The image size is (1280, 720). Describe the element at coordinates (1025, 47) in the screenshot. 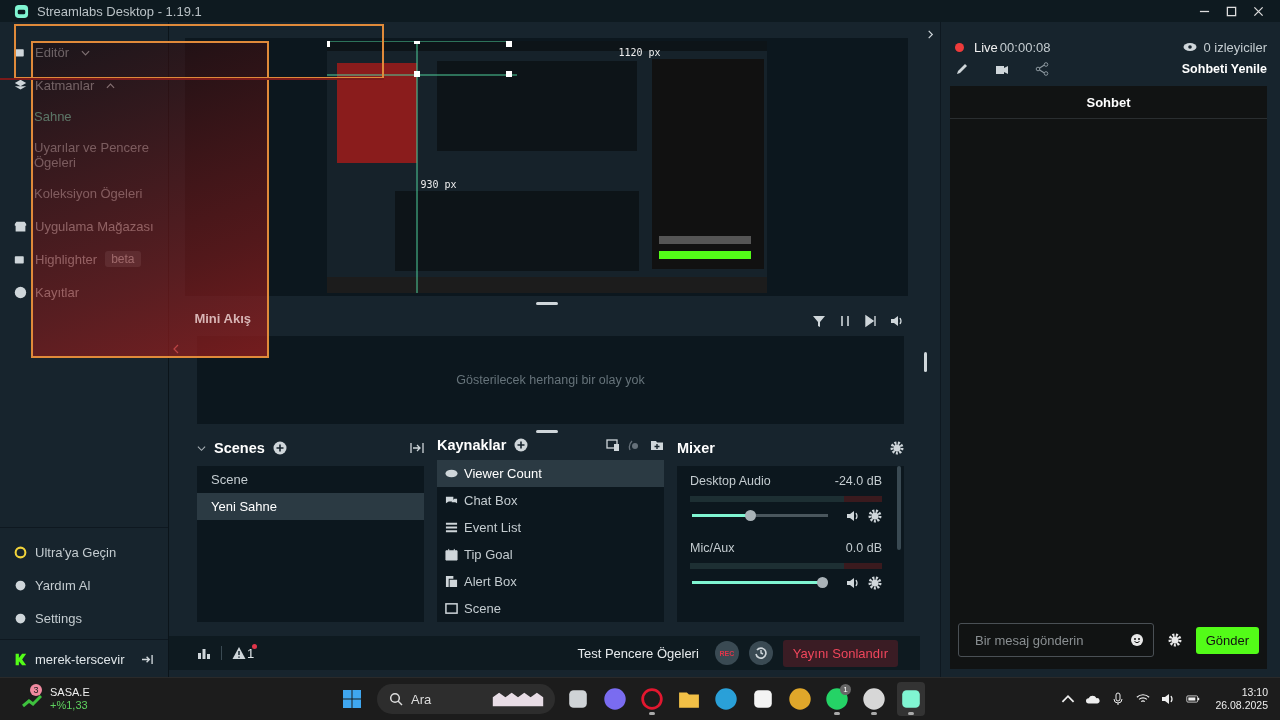

I see `live-timer: 00:00:08` at that location.